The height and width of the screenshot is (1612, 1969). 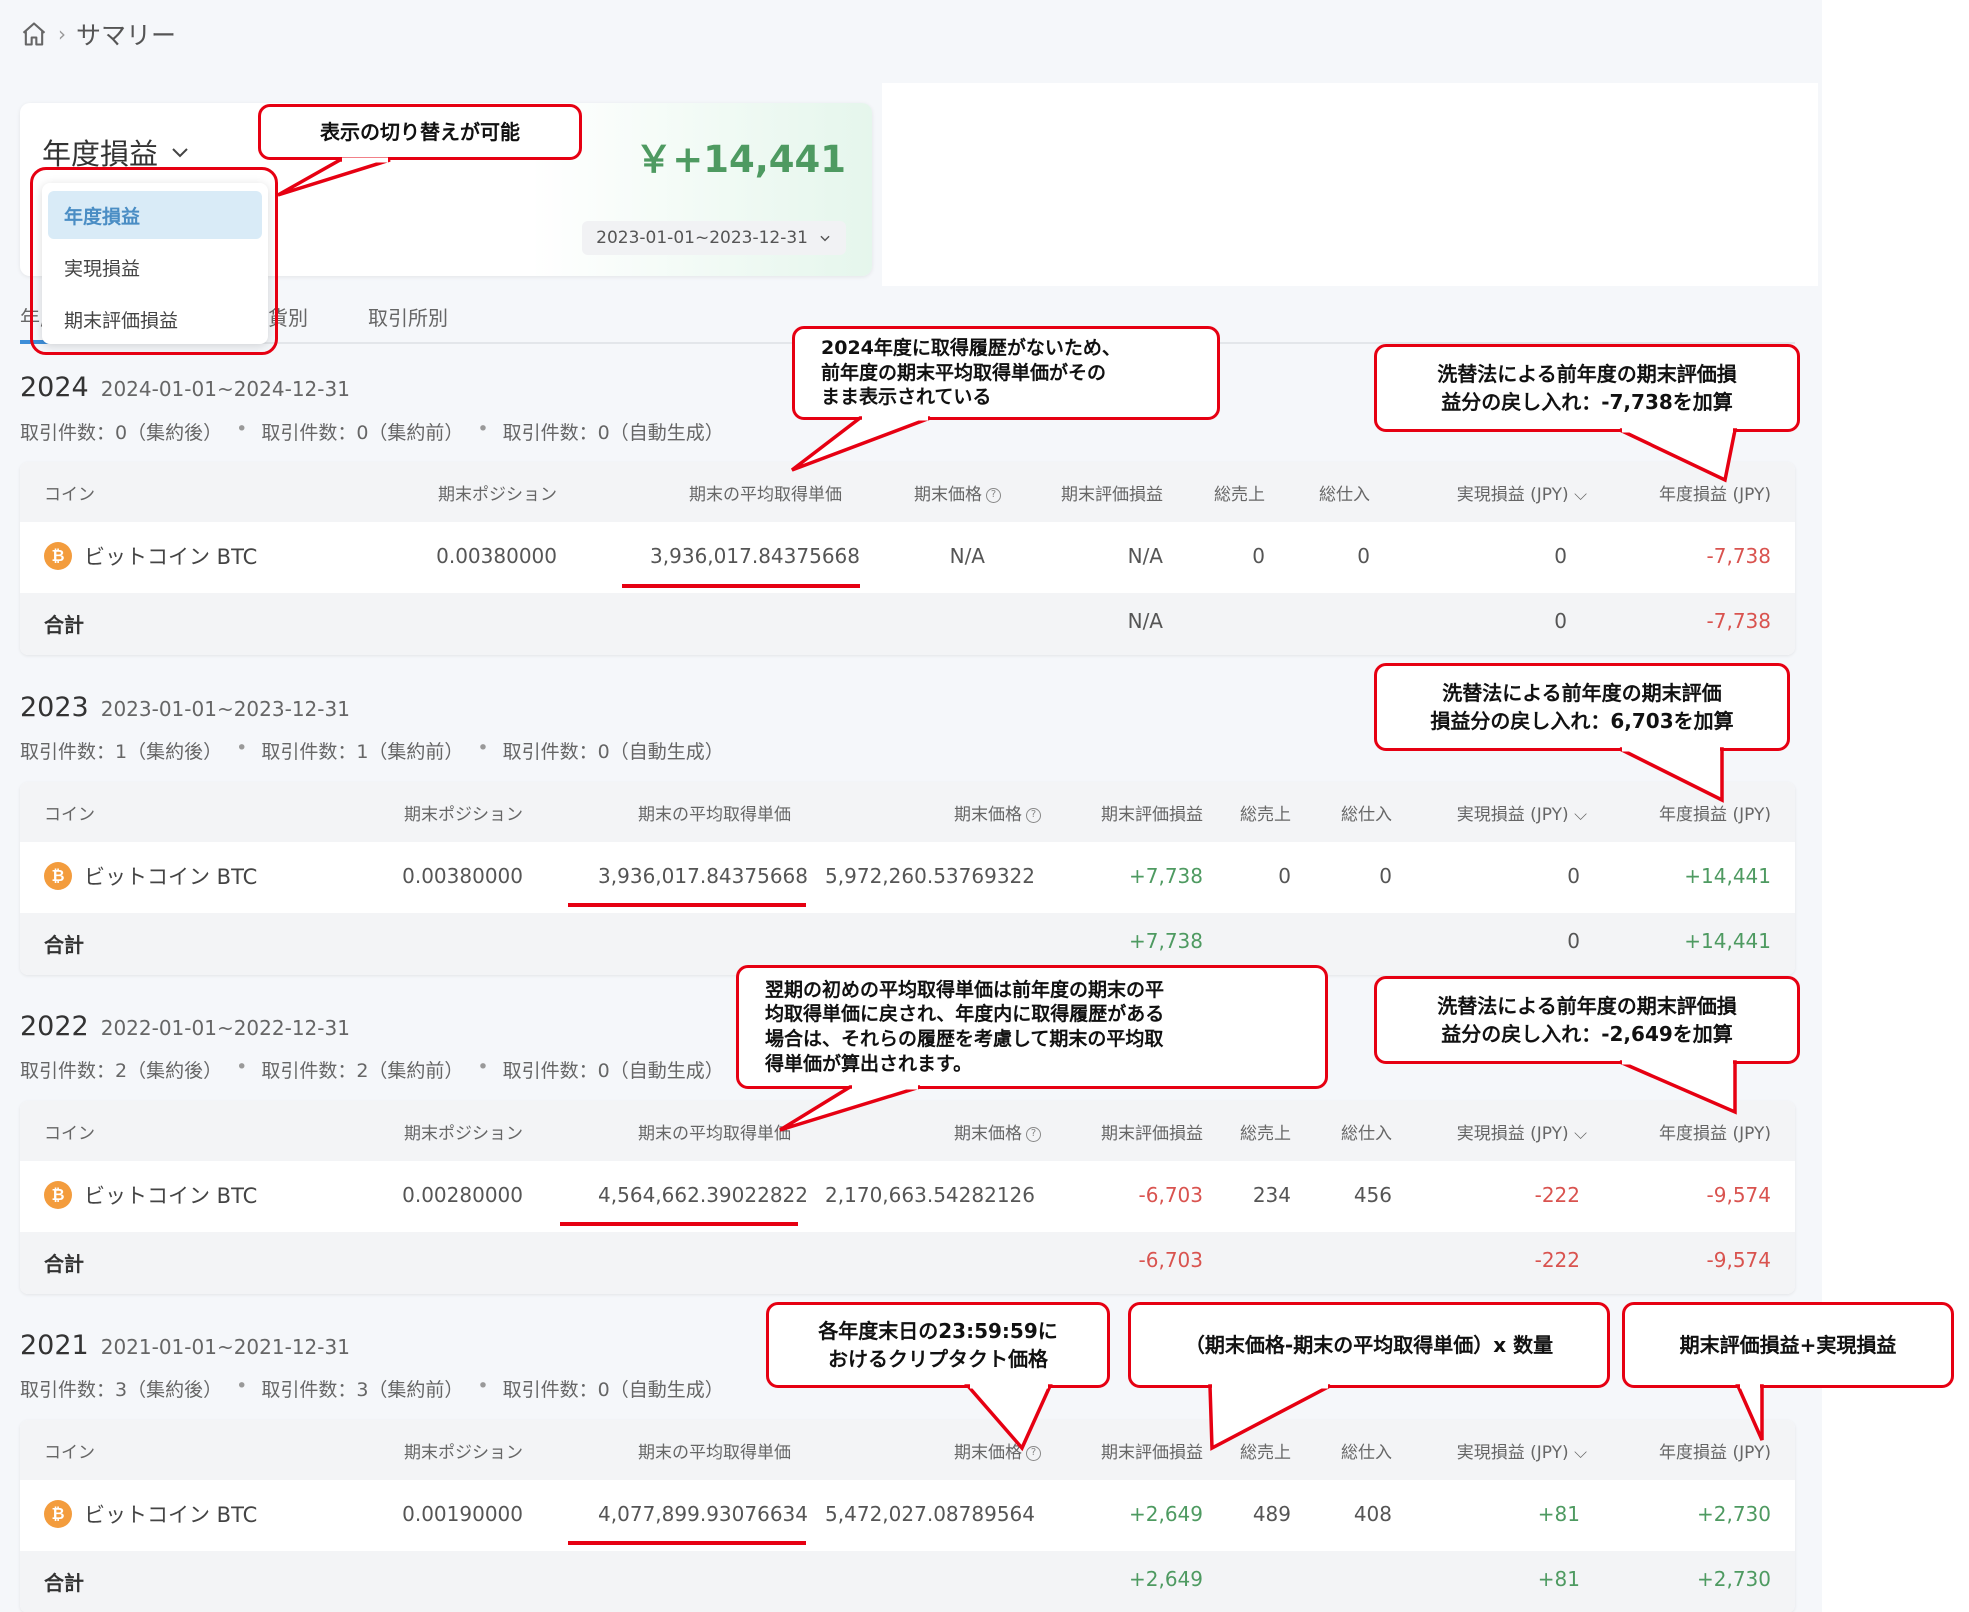 What do you see at coordinates (1145, 556) in the screenshot?
I see `cell-unrealized: N/A` at bounding box center [1145, 556].